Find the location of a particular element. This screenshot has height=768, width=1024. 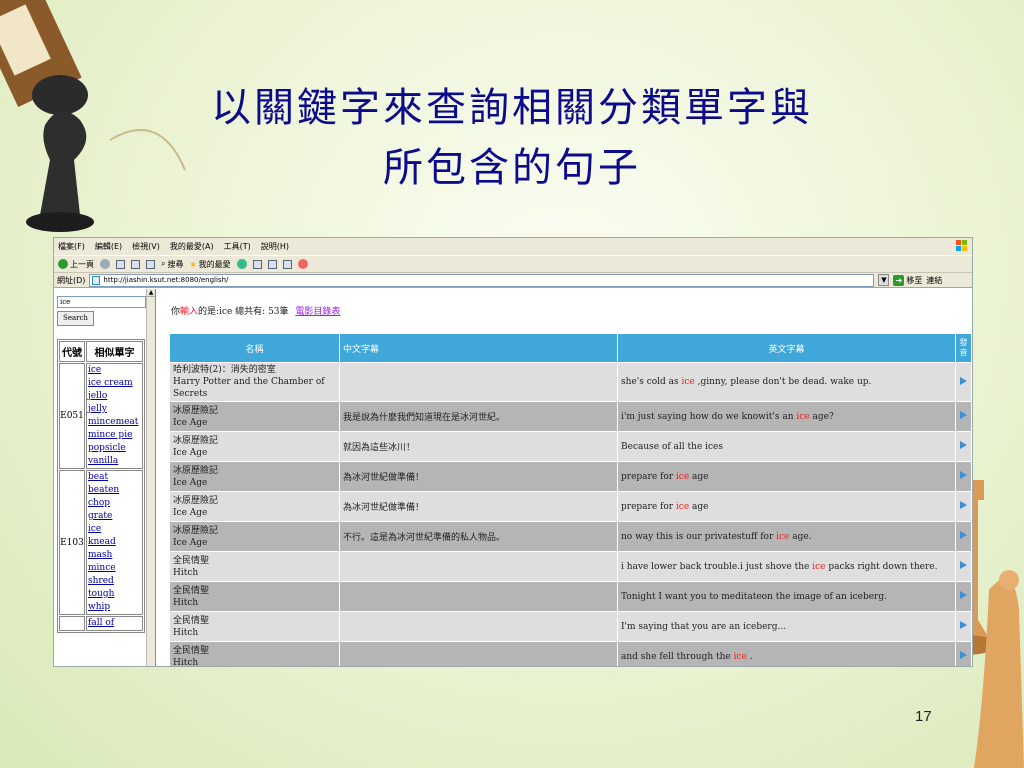

links-label: 連結 is located at coordinates (934, 280).